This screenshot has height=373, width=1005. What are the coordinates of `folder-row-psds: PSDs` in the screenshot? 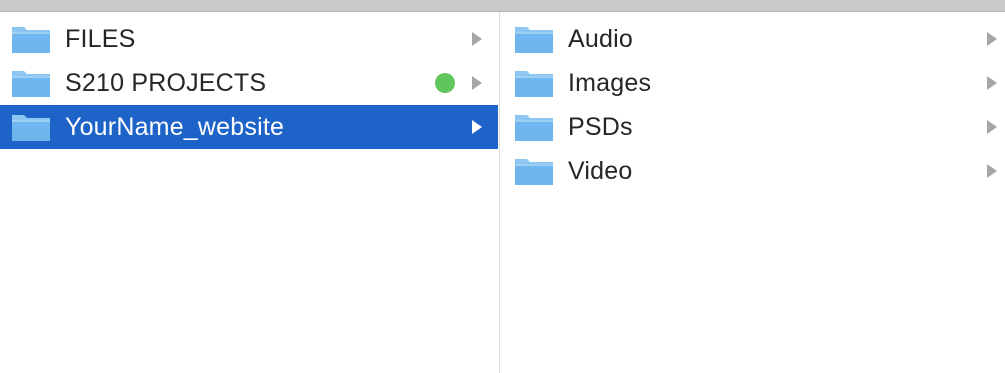 It's located at (752, 127).